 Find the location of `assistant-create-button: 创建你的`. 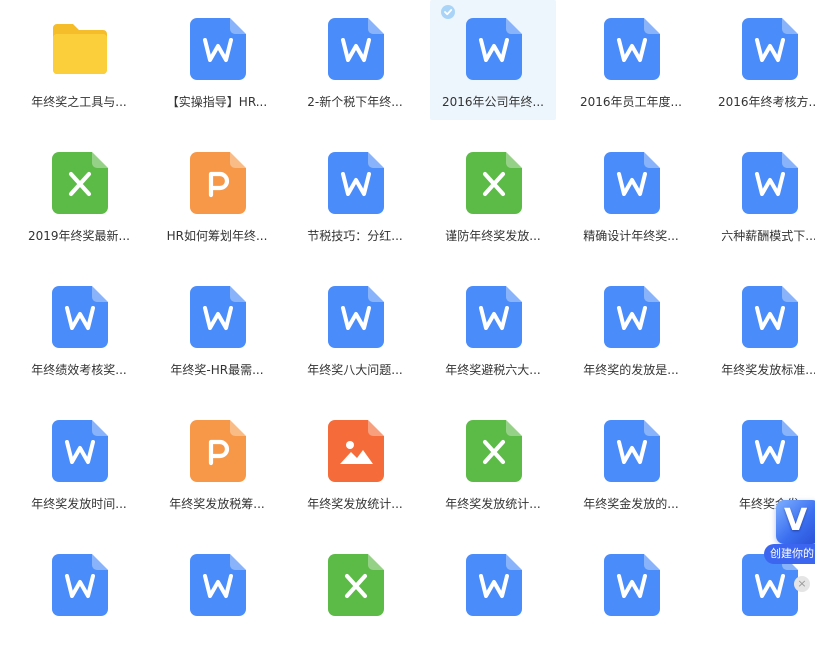

assistant-create-button: 创建你的 is located at coordinates (789, 554).